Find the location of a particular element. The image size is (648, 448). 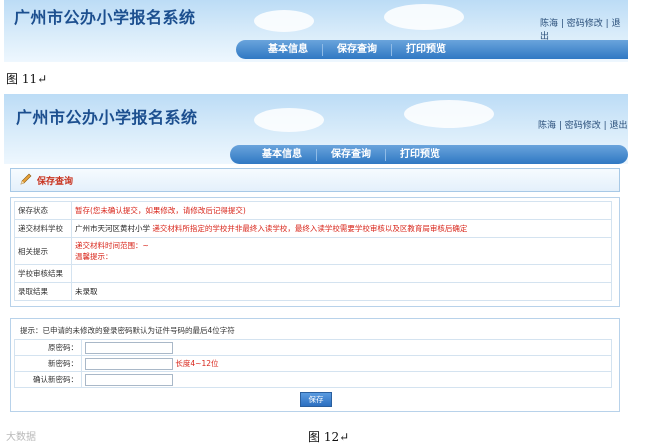

watermark: 大数据 is located at coordinates (21, 437).